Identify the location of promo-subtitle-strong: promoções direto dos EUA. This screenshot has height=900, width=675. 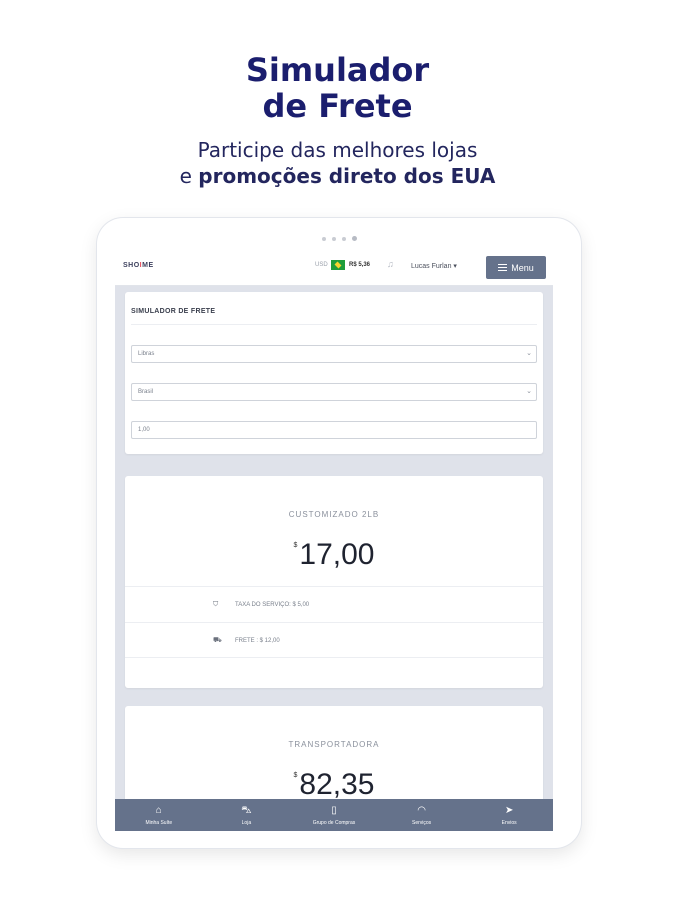
(347, 176).